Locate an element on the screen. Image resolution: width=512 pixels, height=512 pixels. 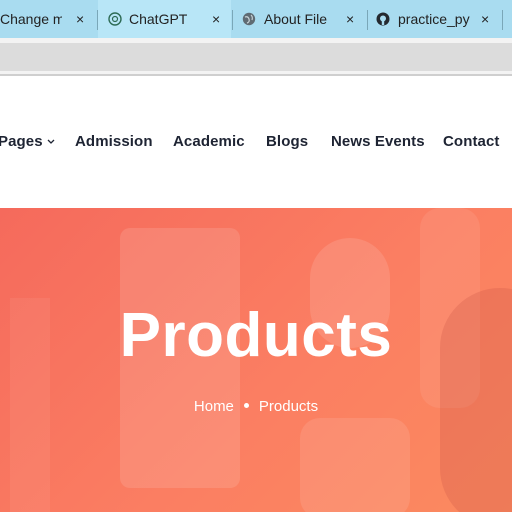
nav-item-pages: Pages is located at coordinates (27, 141).